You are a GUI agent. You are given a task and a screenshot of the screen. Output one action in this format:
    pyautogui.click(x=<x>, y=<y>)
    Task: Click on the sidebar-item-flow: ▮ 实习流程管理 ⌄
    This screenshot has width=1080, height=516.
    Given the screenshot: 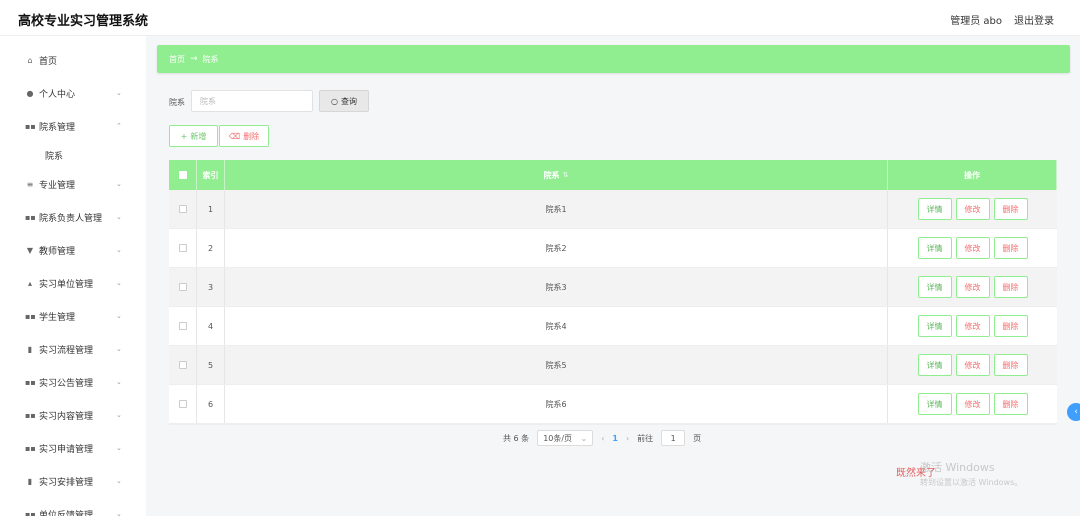 What is the action you would take?
    pyautogui.click(x=73, y=349)
    